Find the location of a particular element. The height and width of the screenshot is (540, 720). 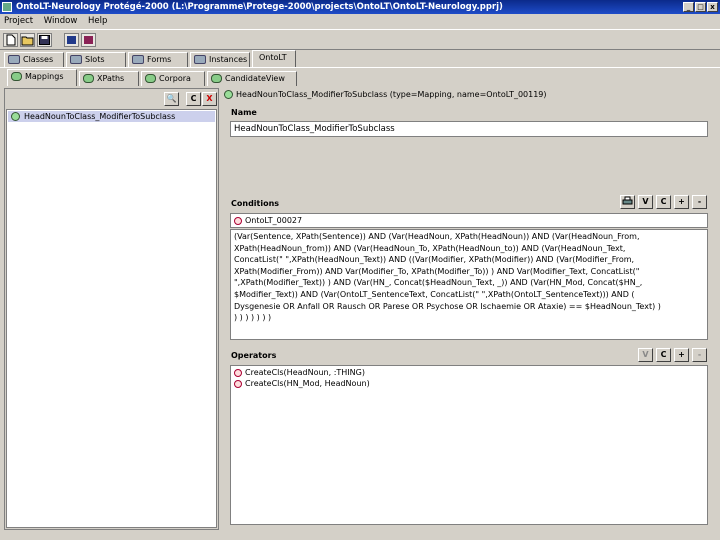

tab-instances: Instances is located at coordinates (220, 59).